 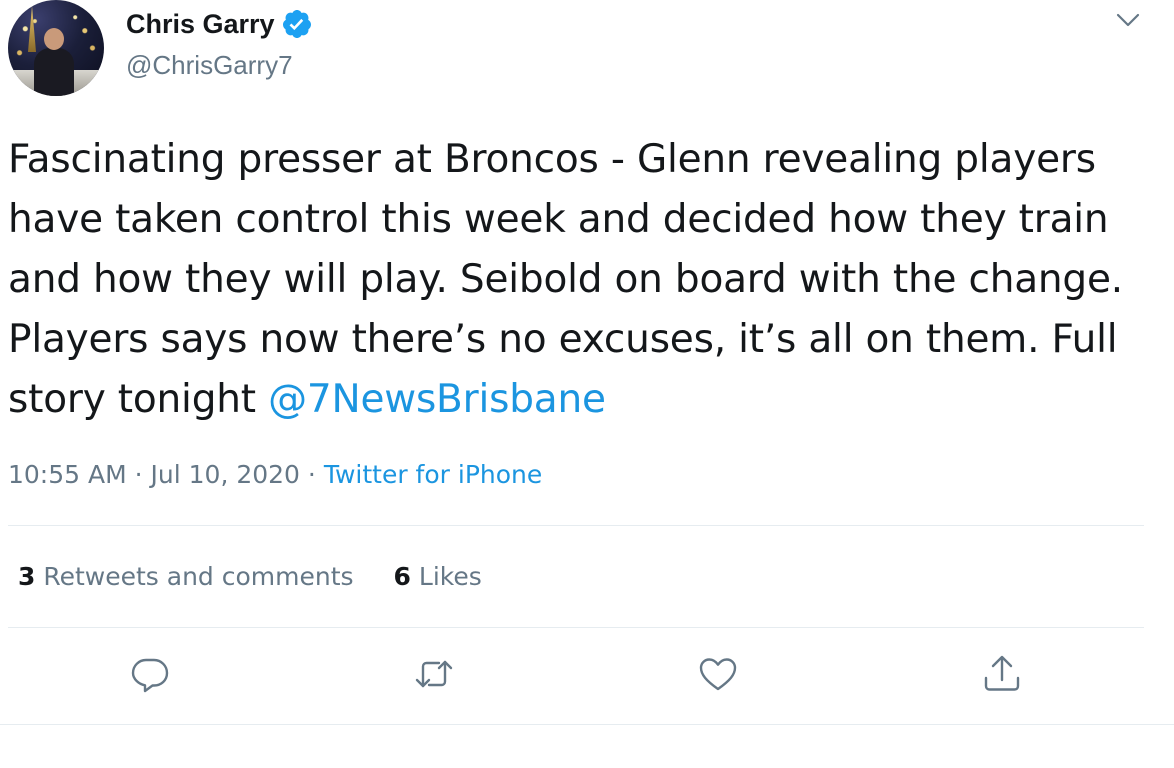 I want to click on mention-link: @7NewsBrisbane, so click(x=437, y=399).